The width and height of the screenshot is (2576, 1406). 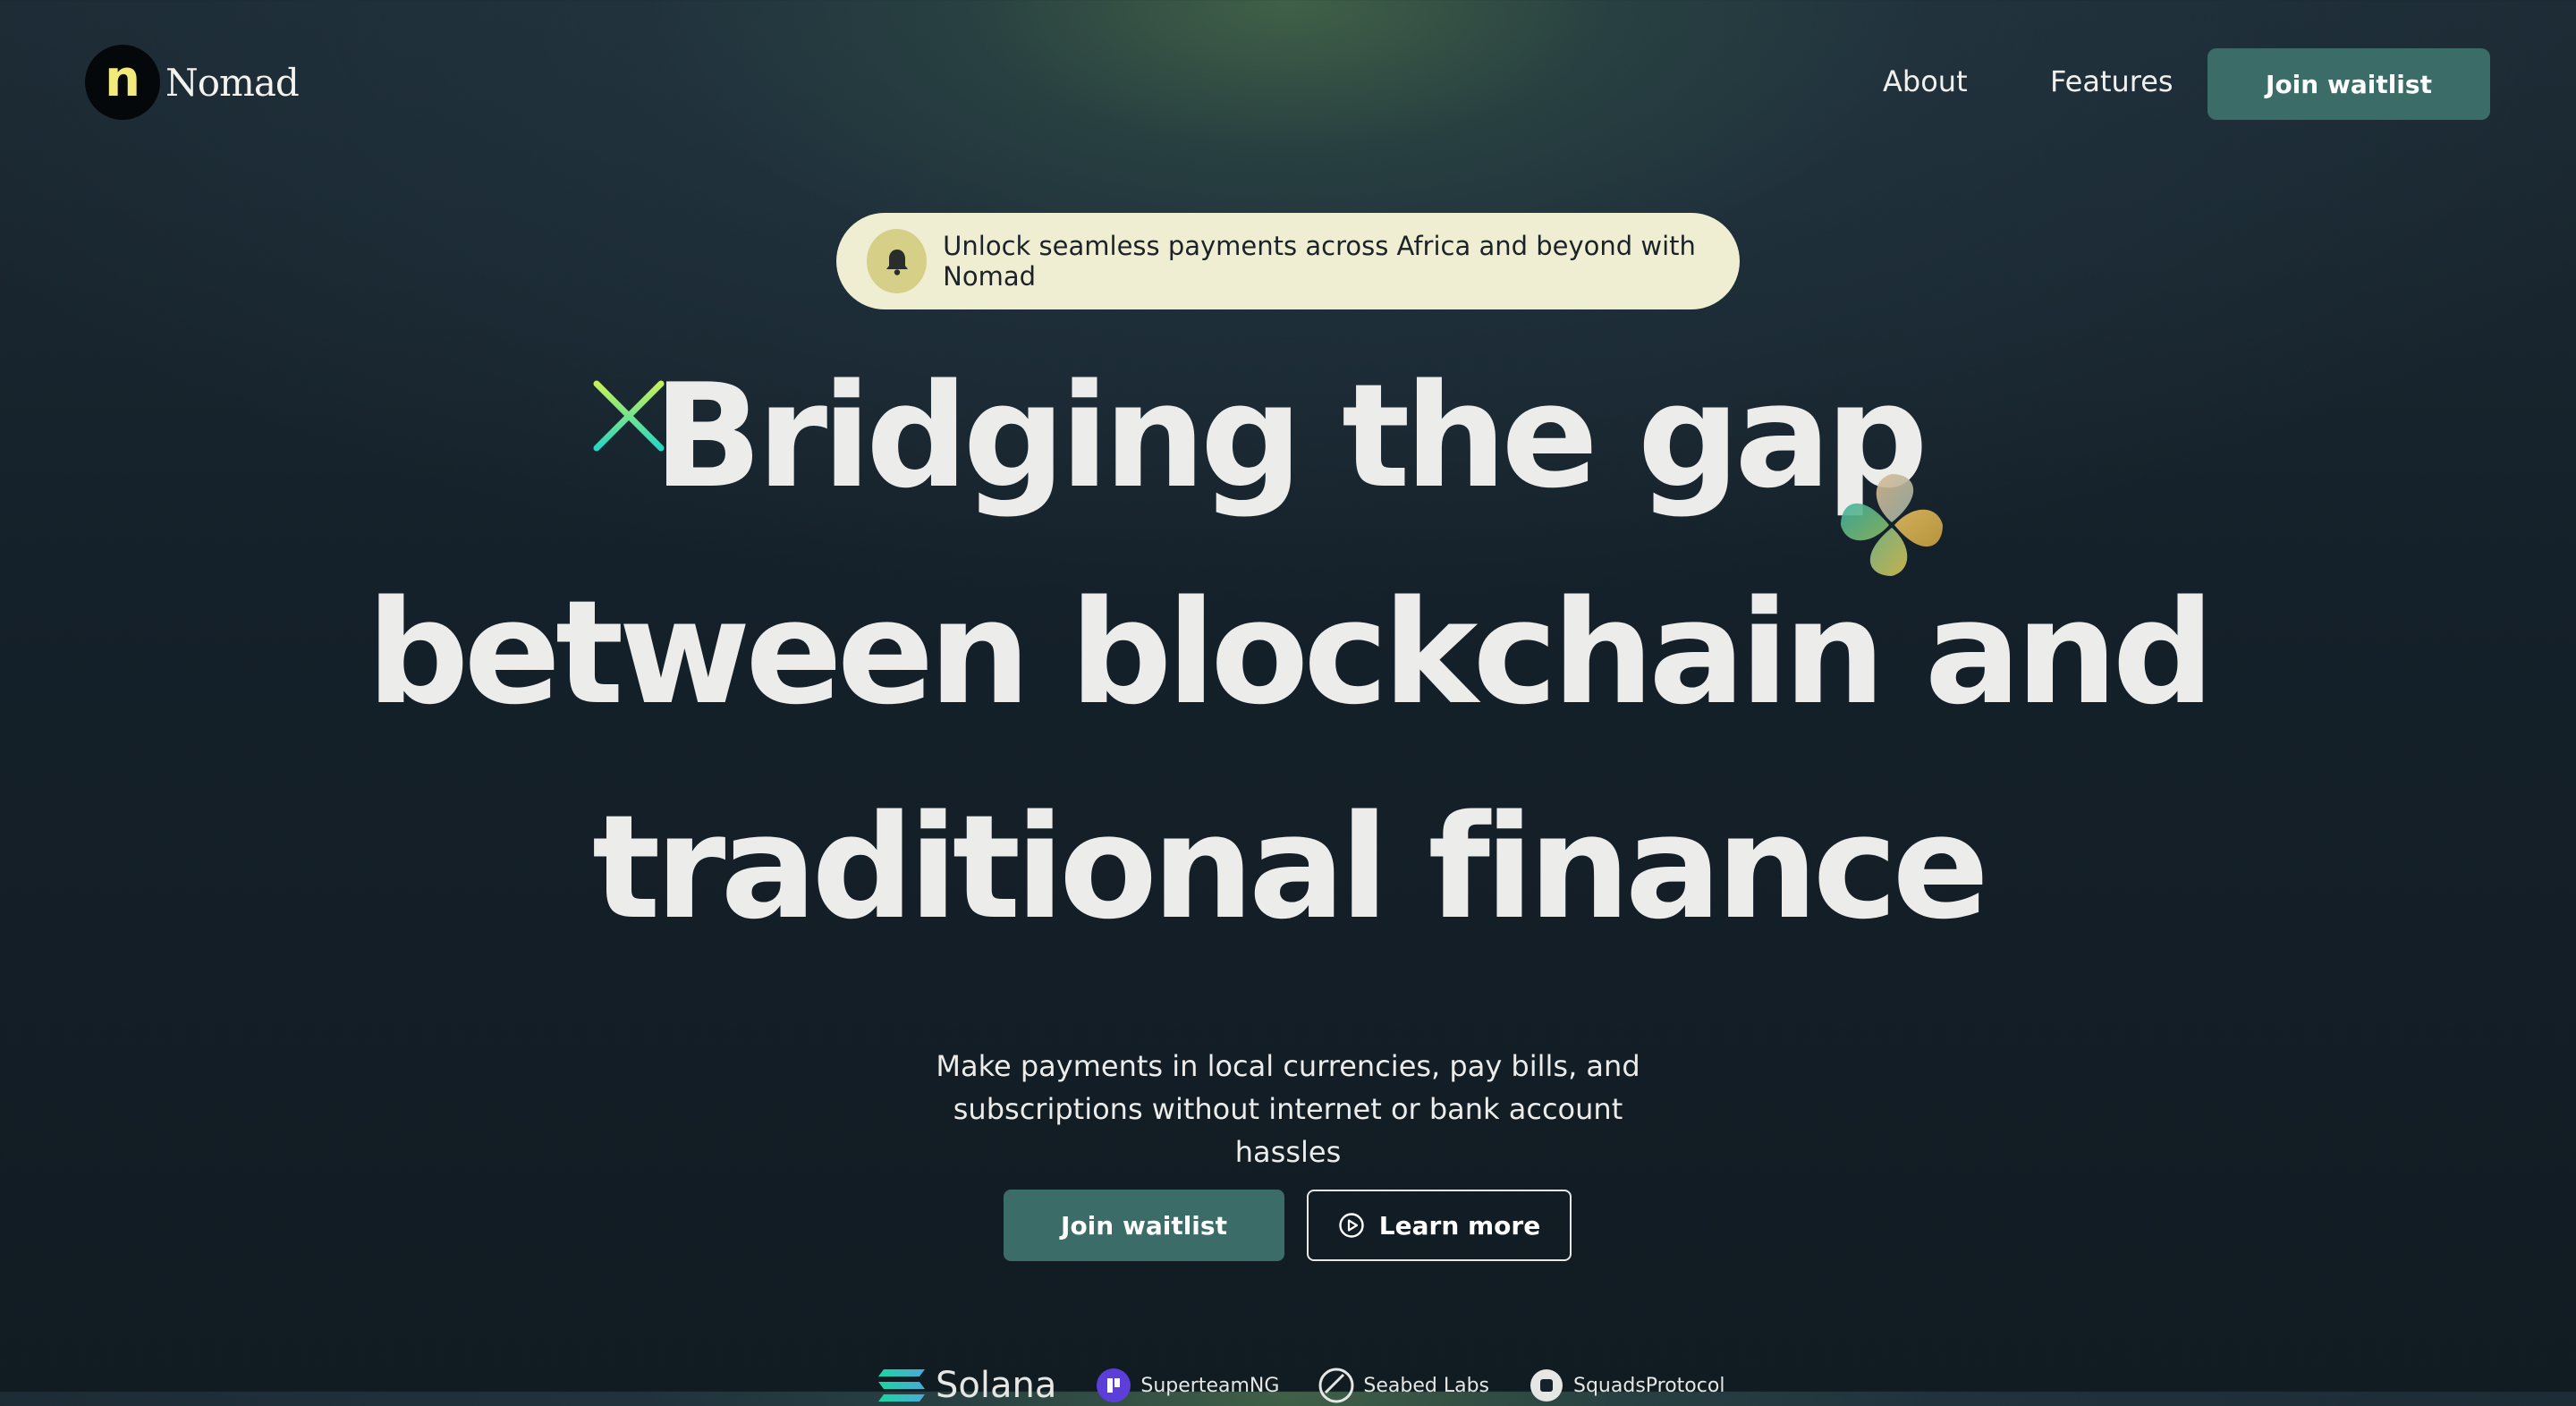 I want to click on hero-headline-line-3: traditional finance, so click(x=1290, y=867).